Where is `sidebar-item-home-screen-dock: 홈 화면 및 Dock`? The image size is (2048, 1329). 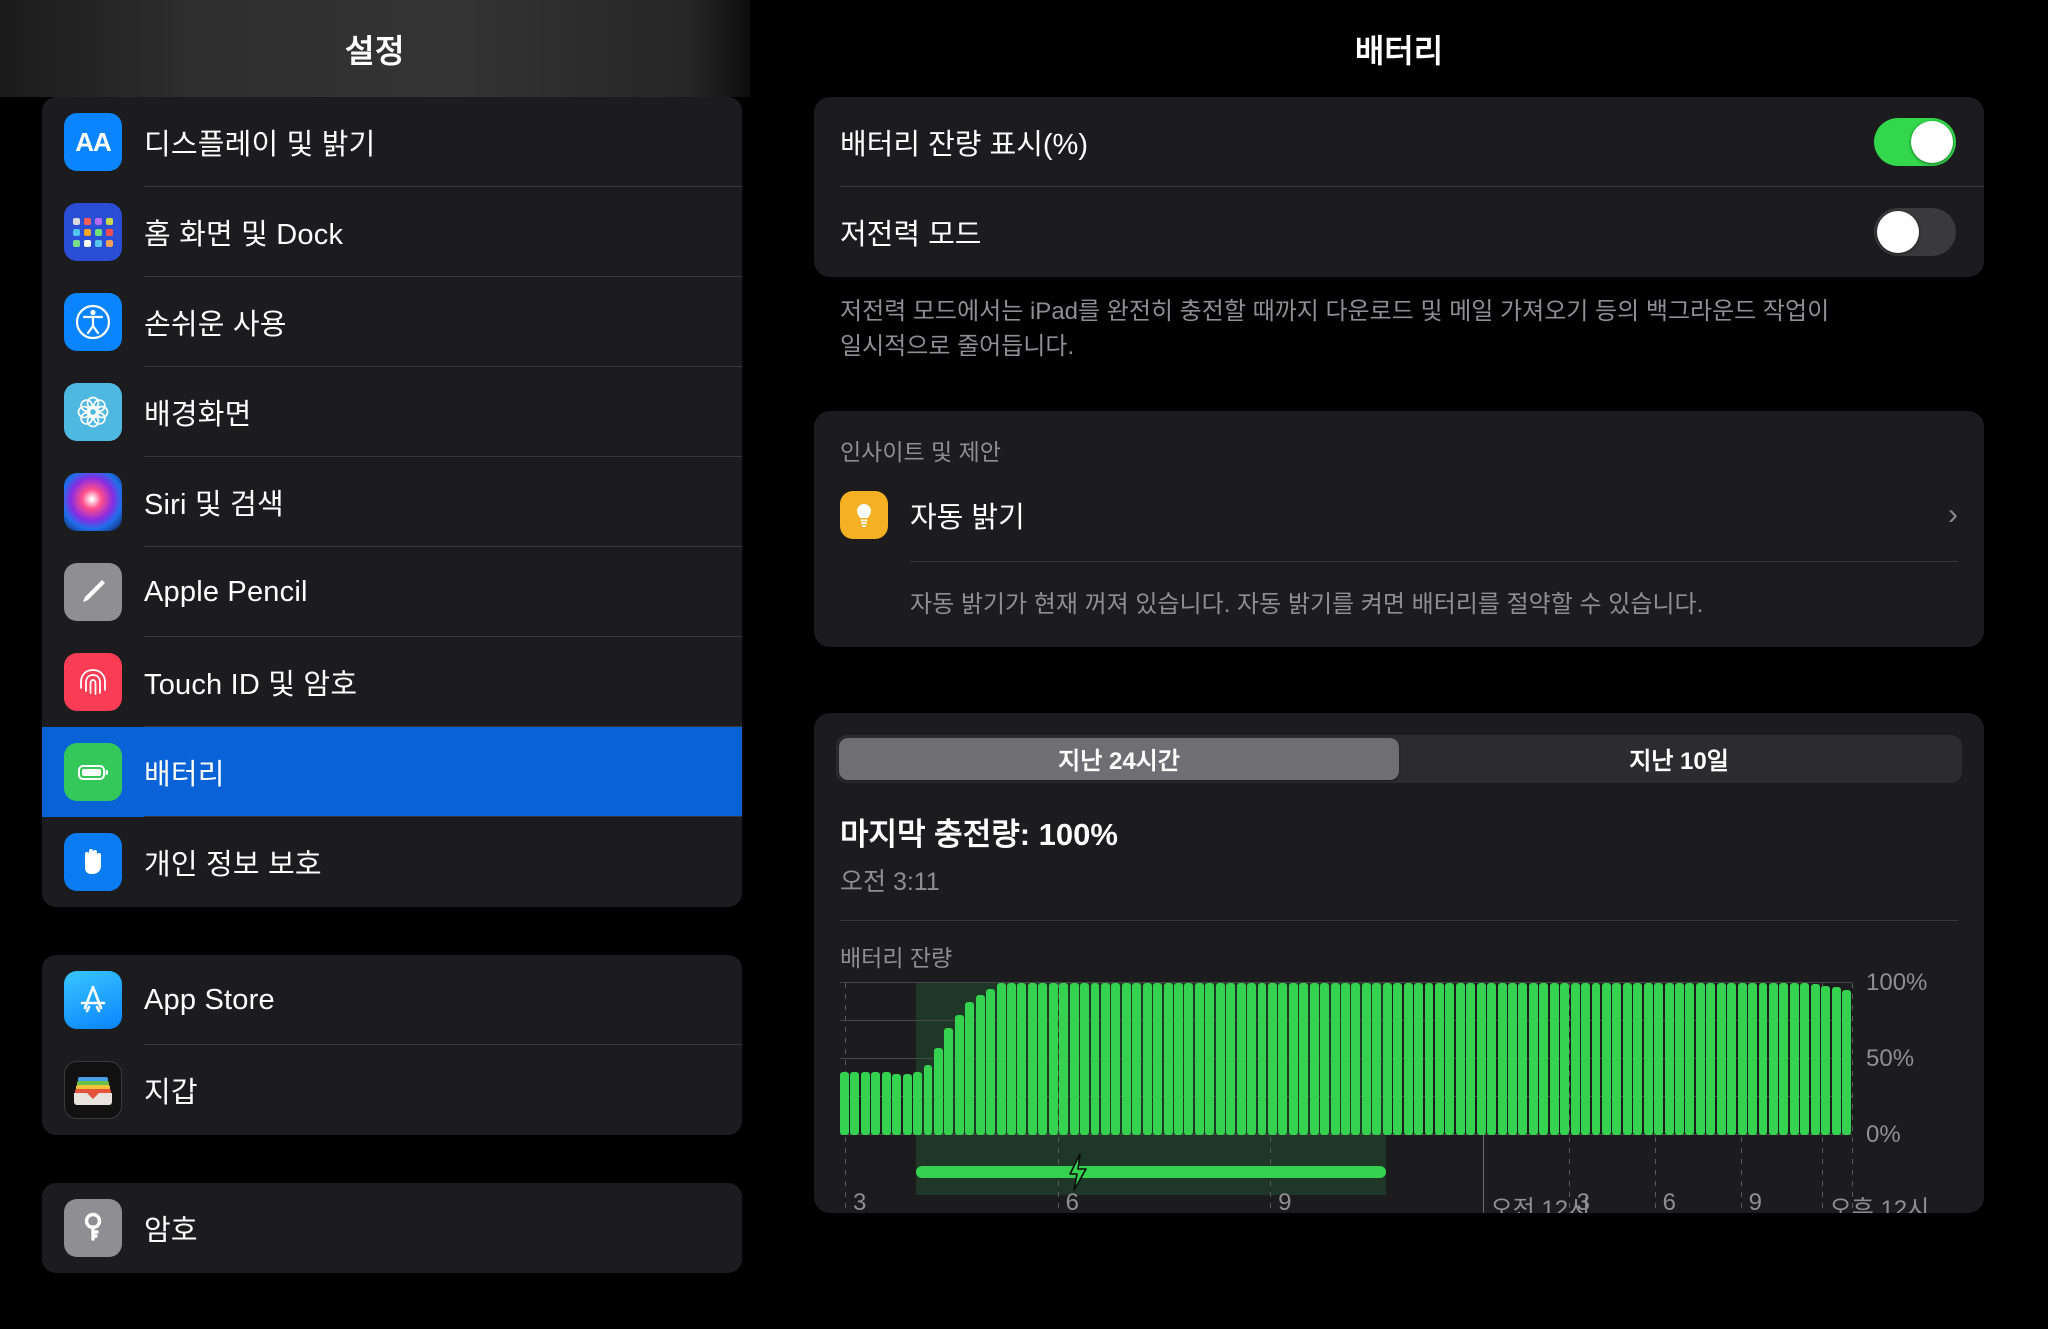 sidebar-item-home-screen-dock: 홈 화면 및 Dock is located at coordinates (392, 232).